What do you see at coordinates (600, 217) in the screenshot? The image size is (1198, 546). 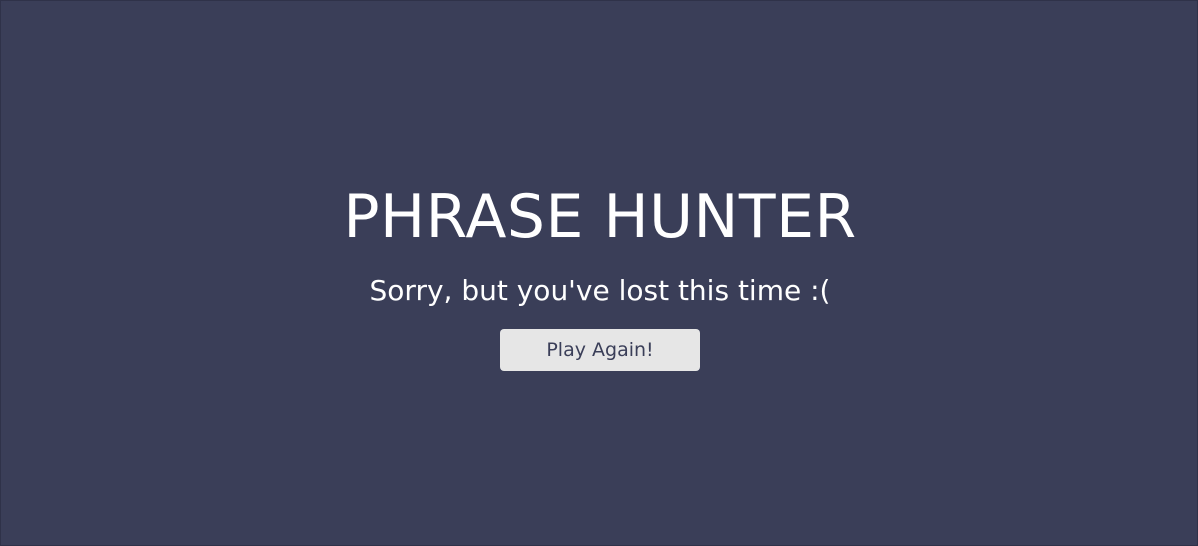 I see `game-title: PHRASE HUNTER` at bounding box center [600, 217].